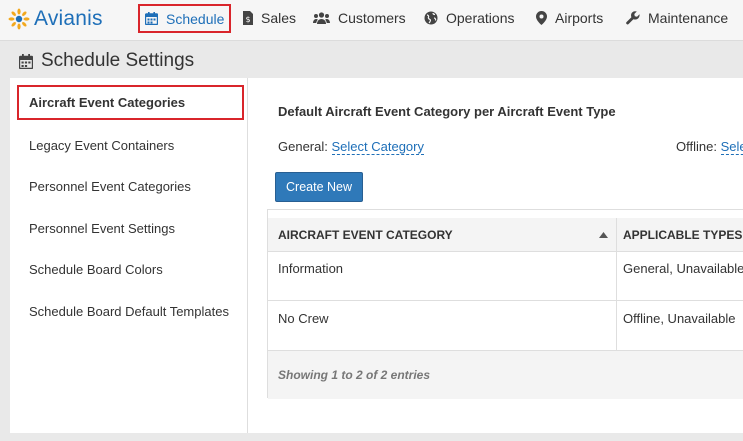 The width and height of the screenshot is (743, 441). I want to click on general-select-category-link: Select Category, so click(377, 147).